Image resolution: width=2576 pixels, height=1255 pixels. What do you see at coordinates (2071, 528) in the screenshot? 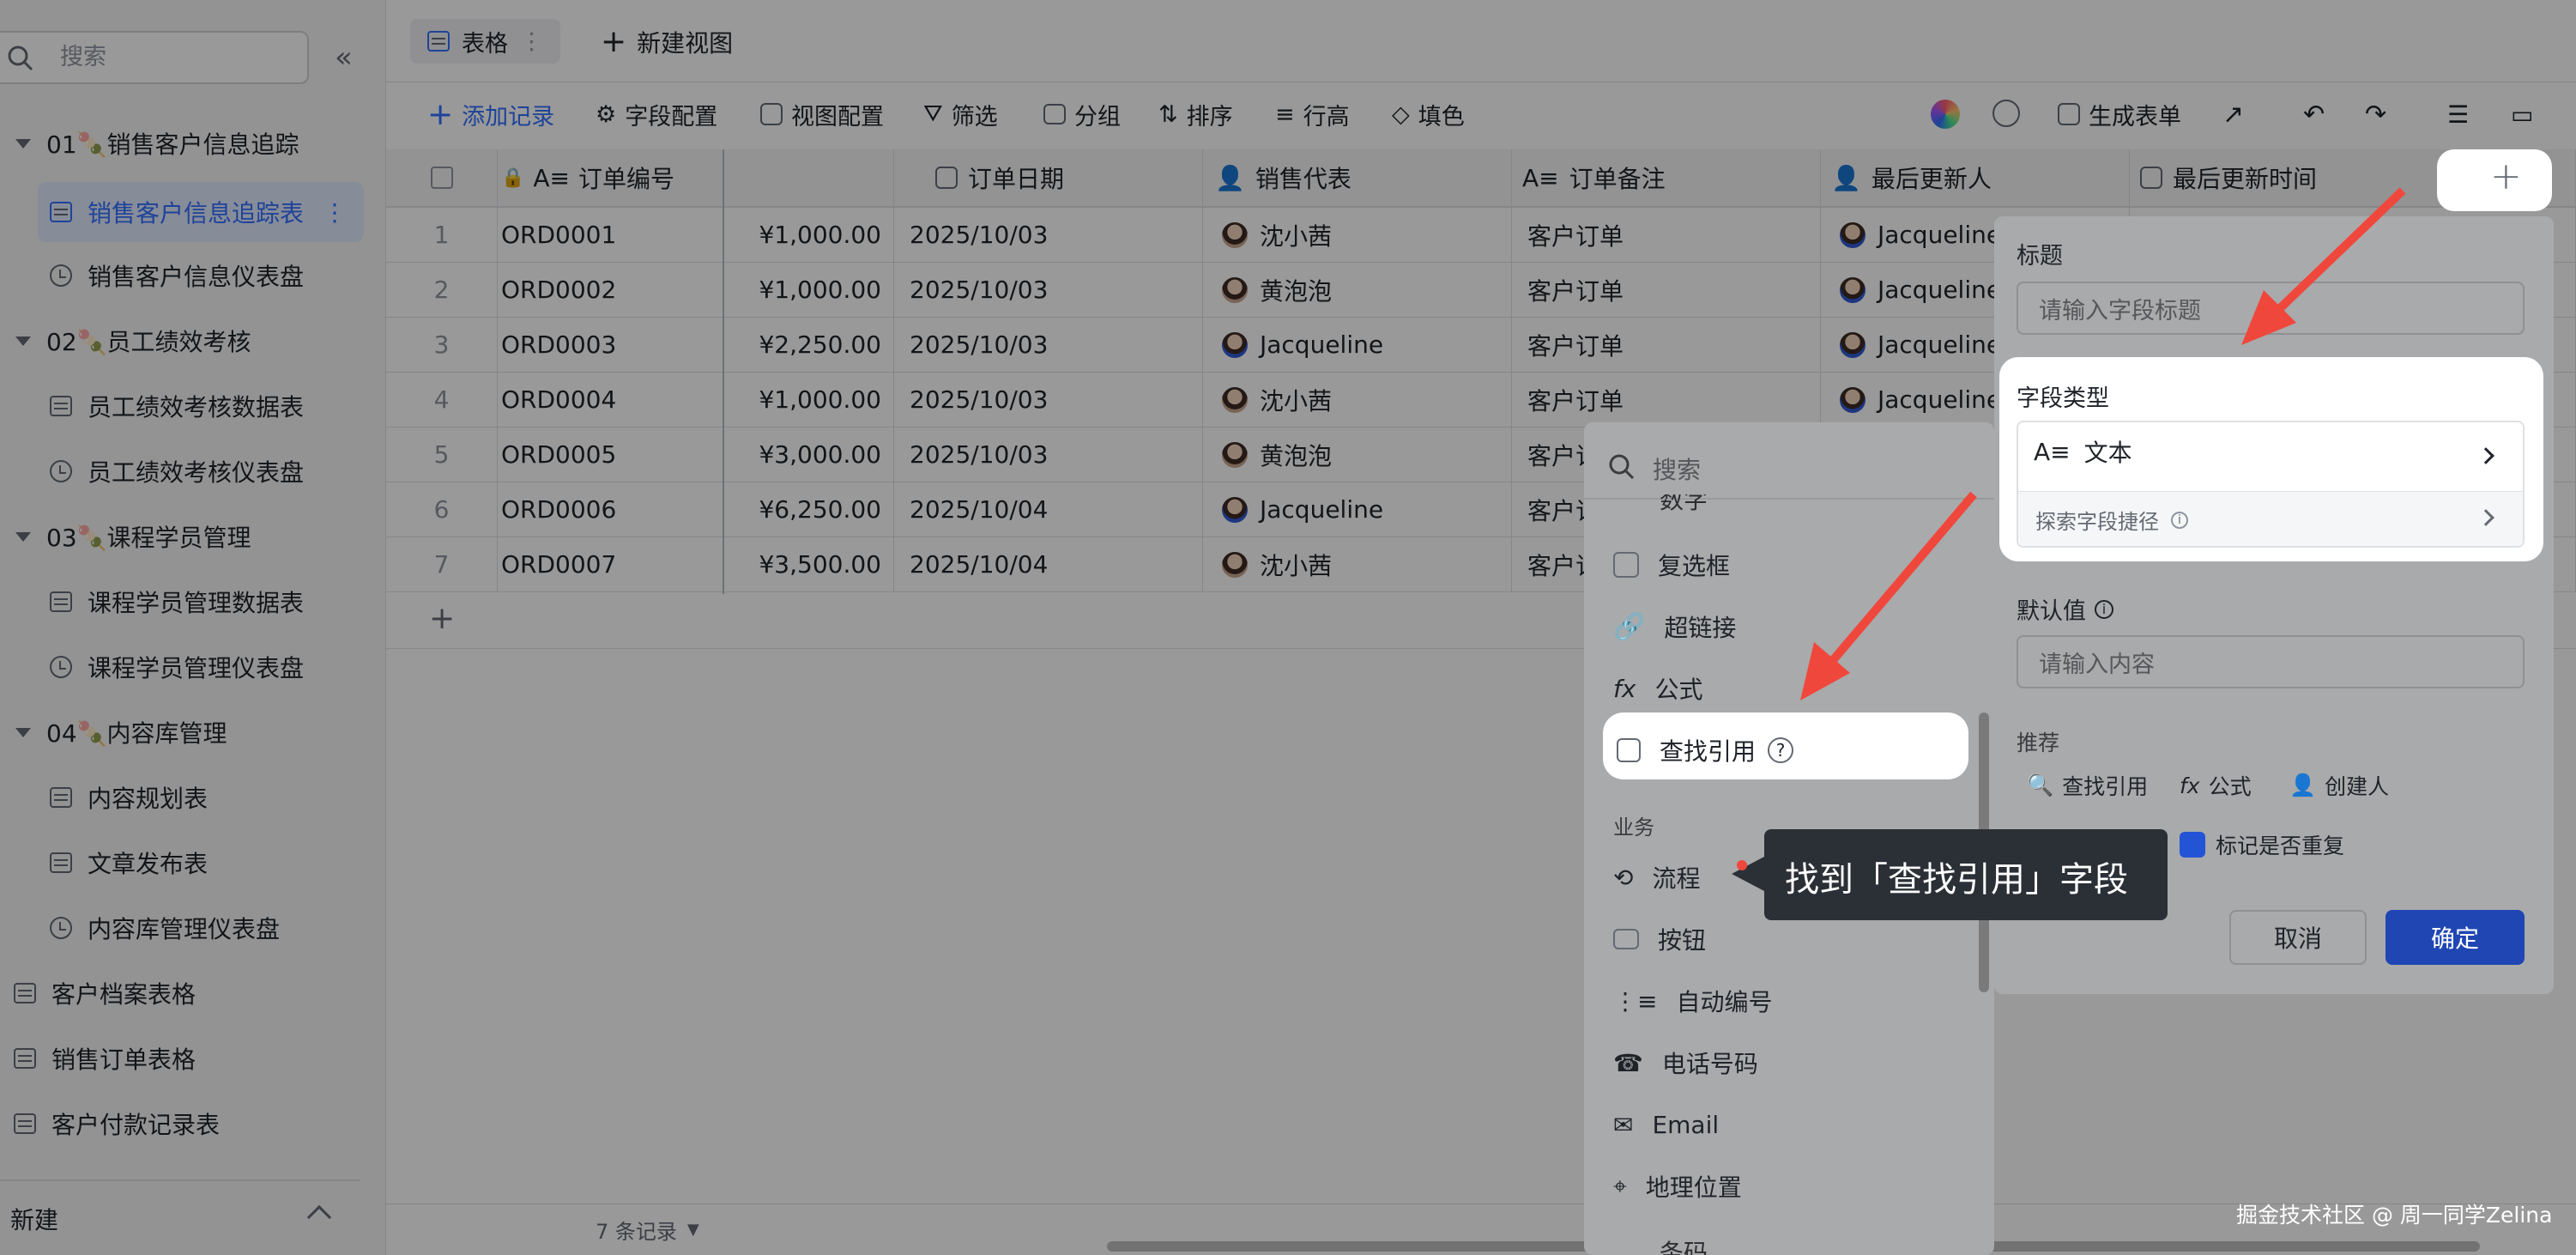
I see `tutorial-arrows` at bounding box center [2071, 528].